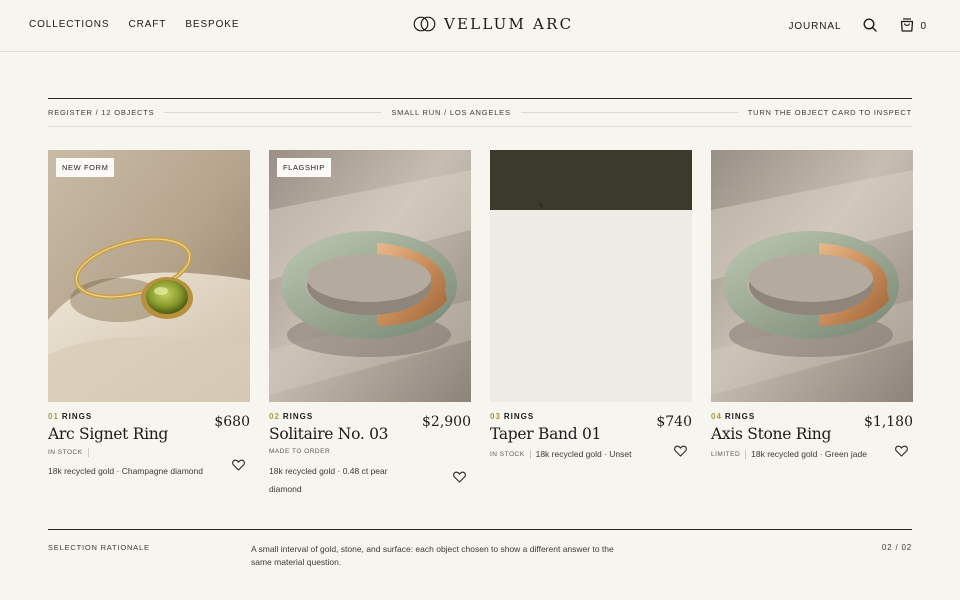  Describe the element at coordinates (674, 422) in the screenshot. I see `product-price: $740` at that location.